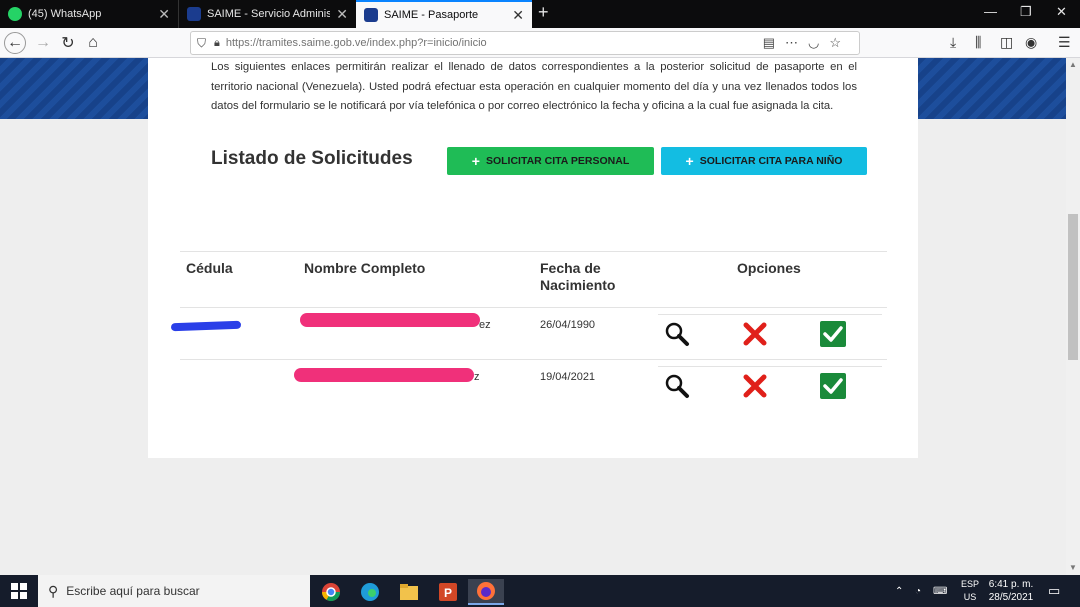 This screenshot has height=607, width=1080. Describe the element at coordinates (978, 42) in the screenshot. I see `library-icon: ⫼` at that location.